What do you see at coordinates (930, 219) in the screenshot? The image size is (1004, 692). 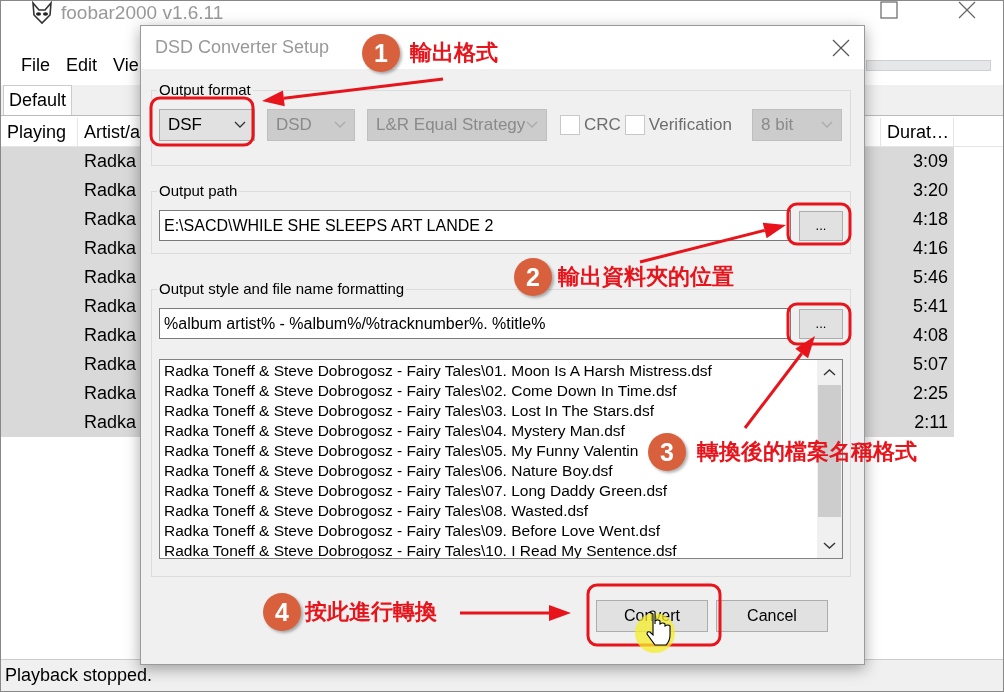 I see `table-cell-text: 4:18` at bounding box center [930, 219].